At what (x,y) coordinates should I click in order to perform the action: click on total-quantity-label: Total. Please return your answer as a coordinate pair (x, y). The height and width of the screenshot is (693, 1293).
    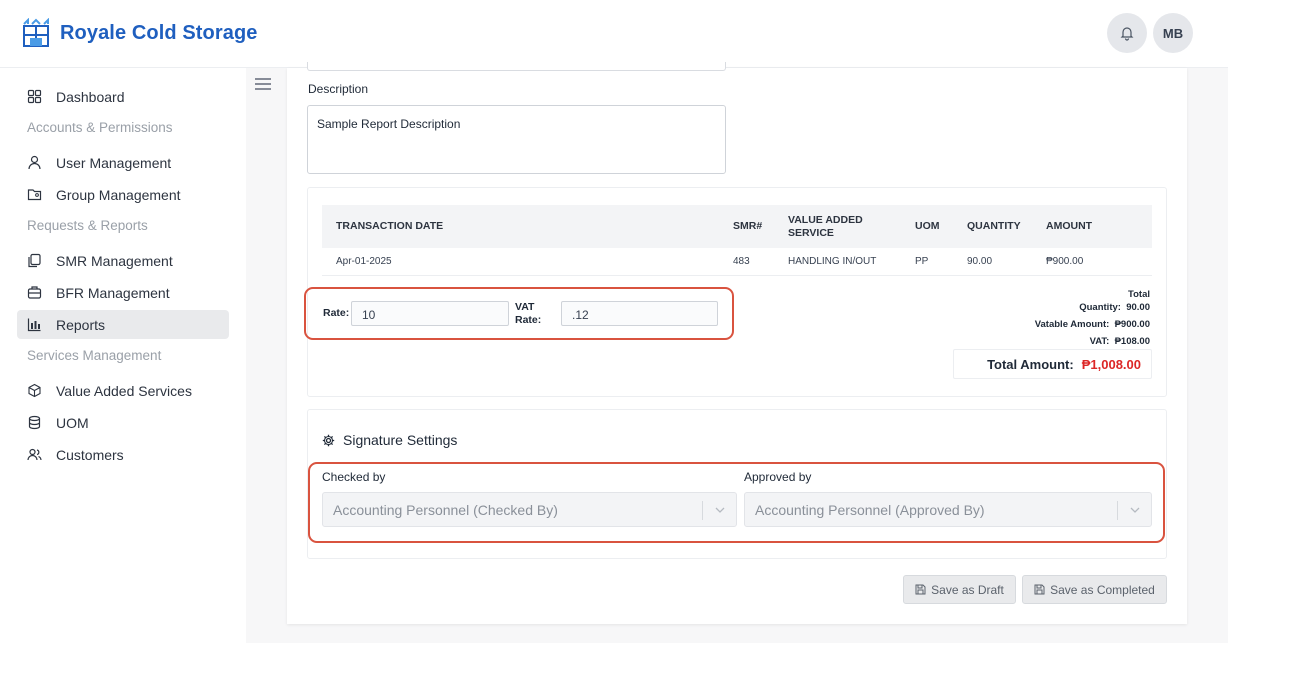
    Looking at the image, I should click on (1139, 294).